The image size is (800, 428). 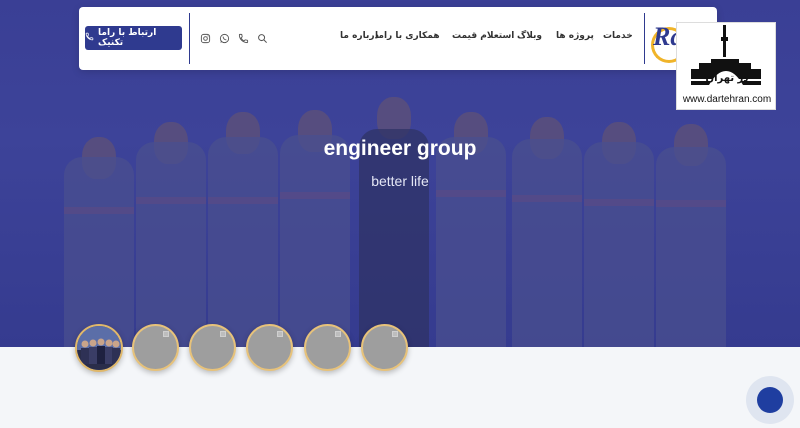 I want to click on nav-item-services: خدمات, so click(x=618, y=36).